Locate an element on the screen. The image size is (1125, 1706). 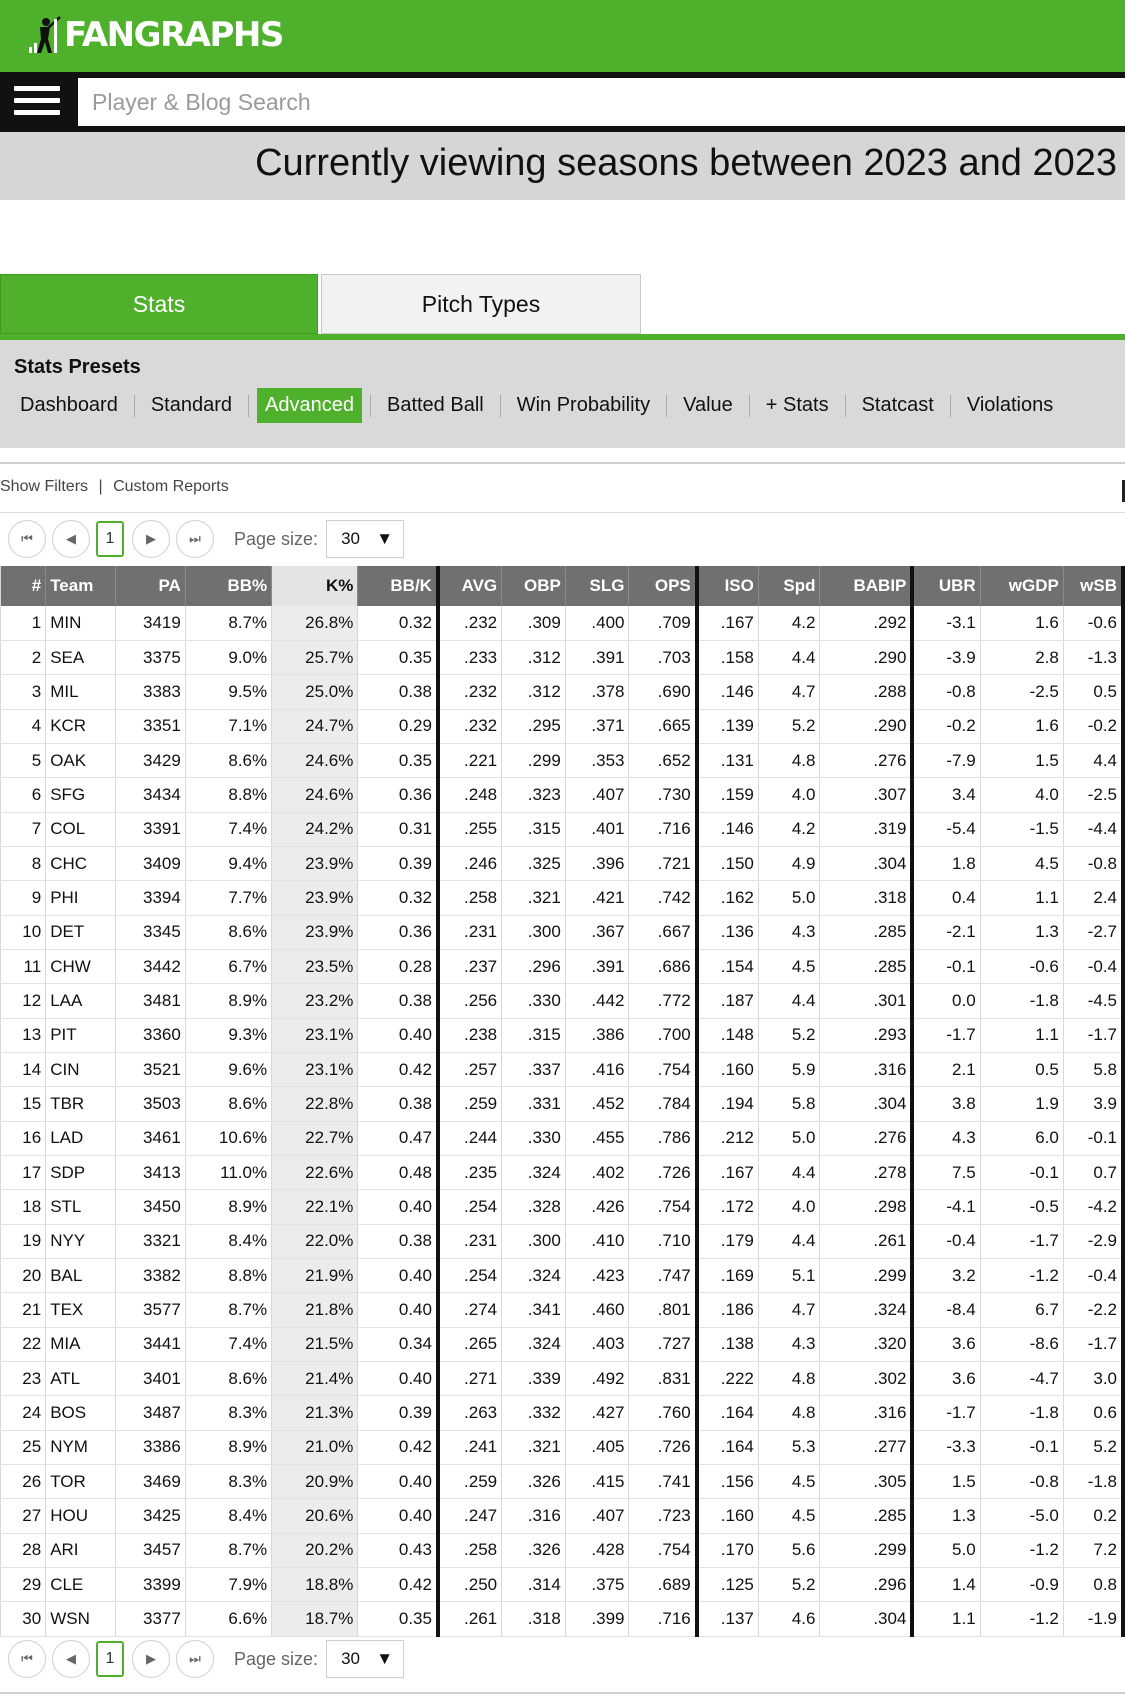
cell-ops: .831 is located at coordinates (663, 1379).